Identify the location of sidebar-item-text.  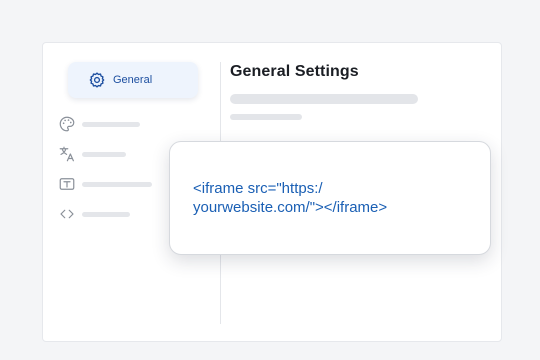
(105, 184).